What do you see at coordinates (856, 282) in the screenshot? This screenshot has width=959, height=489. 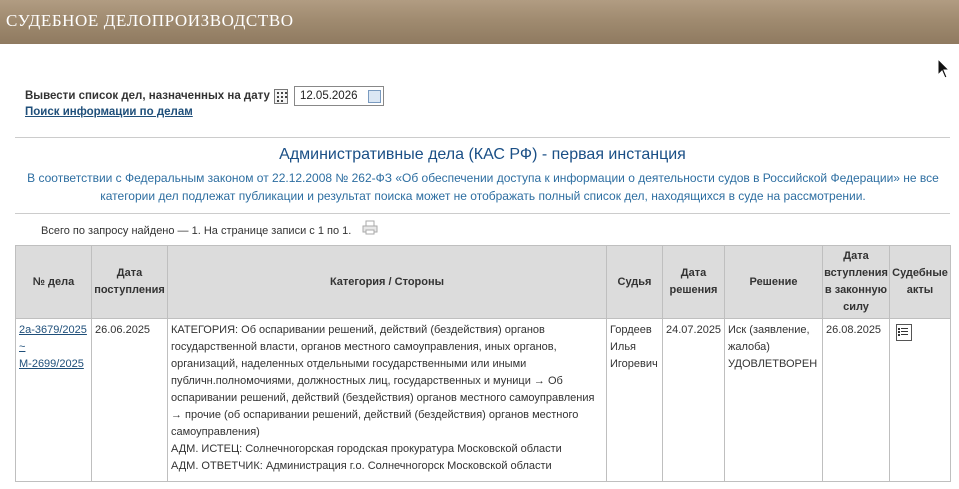 I see `col-header-effective-date: Дата вступления в законную силу` at bounding box center [856, 282].